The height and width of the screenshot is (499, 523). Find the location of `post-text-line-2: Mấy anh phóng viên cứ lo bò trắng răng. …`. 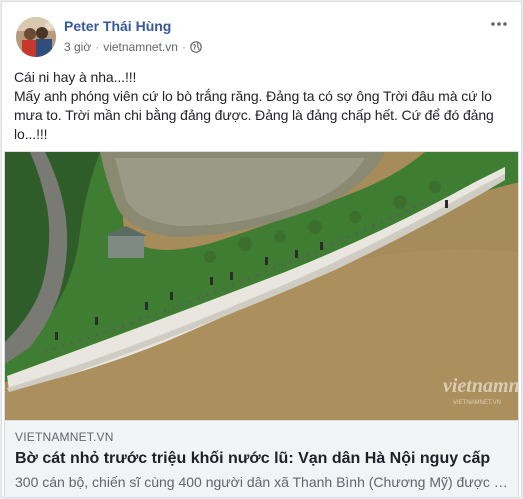

post-text-line-2: Mấy anh phóng viên cứ lo bò trắng răng. … is located at coordinates (254, 115).